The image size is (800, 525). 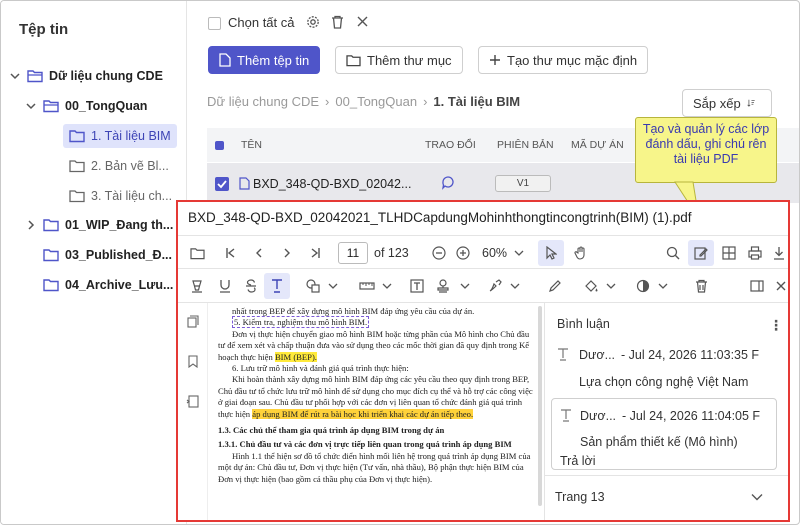 What do you see at coordinates (287, 253) in the screenshot?
I see `next-page-icon` at bounding box center [287, 253].